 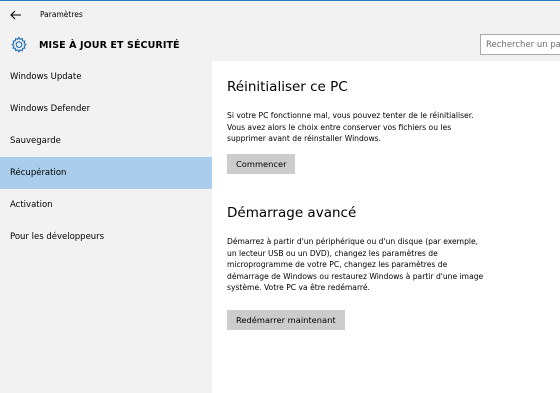 I want to click on start-reset-button: Commencer, so click(x=261, y=164).